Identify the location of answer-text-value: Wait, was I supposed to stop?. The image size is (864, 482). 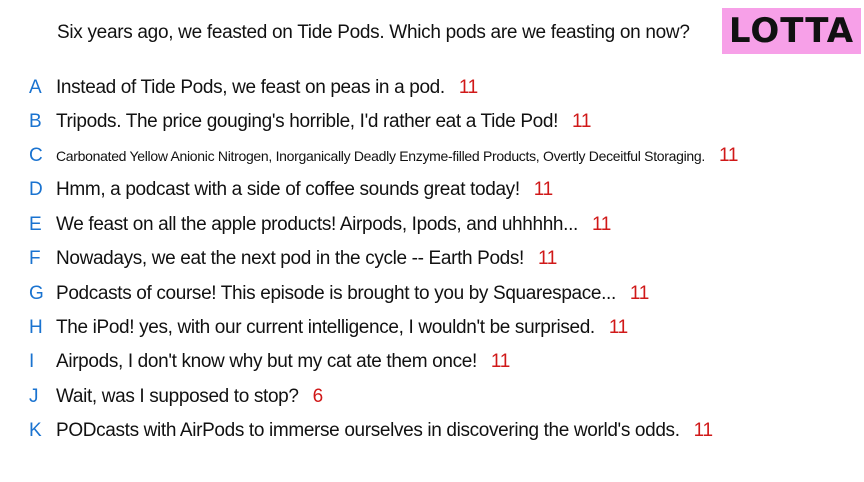
(177, 396).